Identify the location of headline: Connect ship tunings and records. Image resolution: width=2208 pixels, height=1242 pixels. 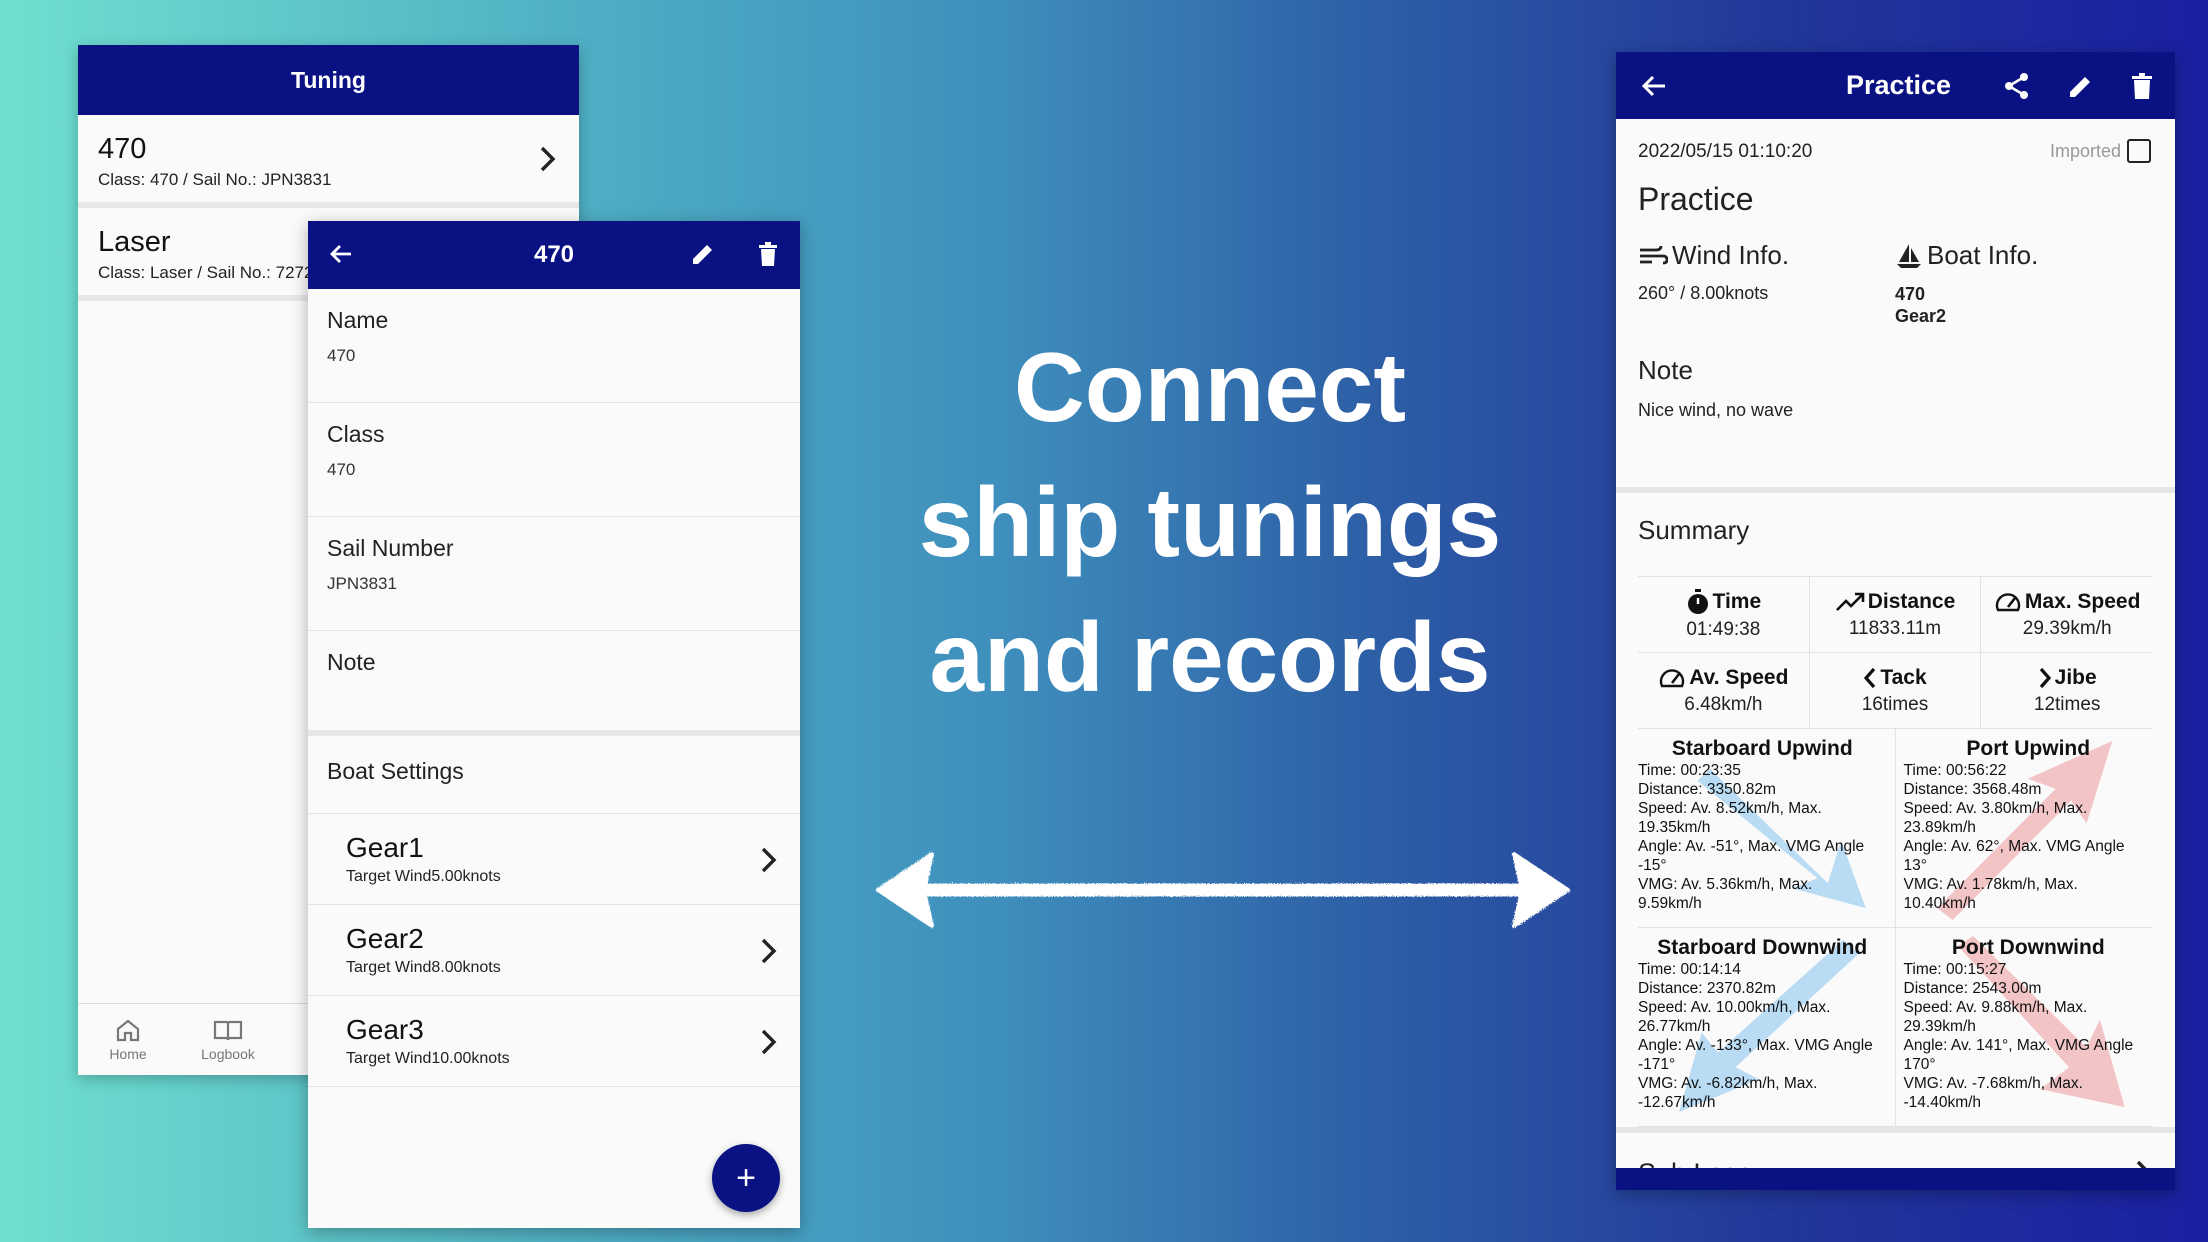
(1210, 522).